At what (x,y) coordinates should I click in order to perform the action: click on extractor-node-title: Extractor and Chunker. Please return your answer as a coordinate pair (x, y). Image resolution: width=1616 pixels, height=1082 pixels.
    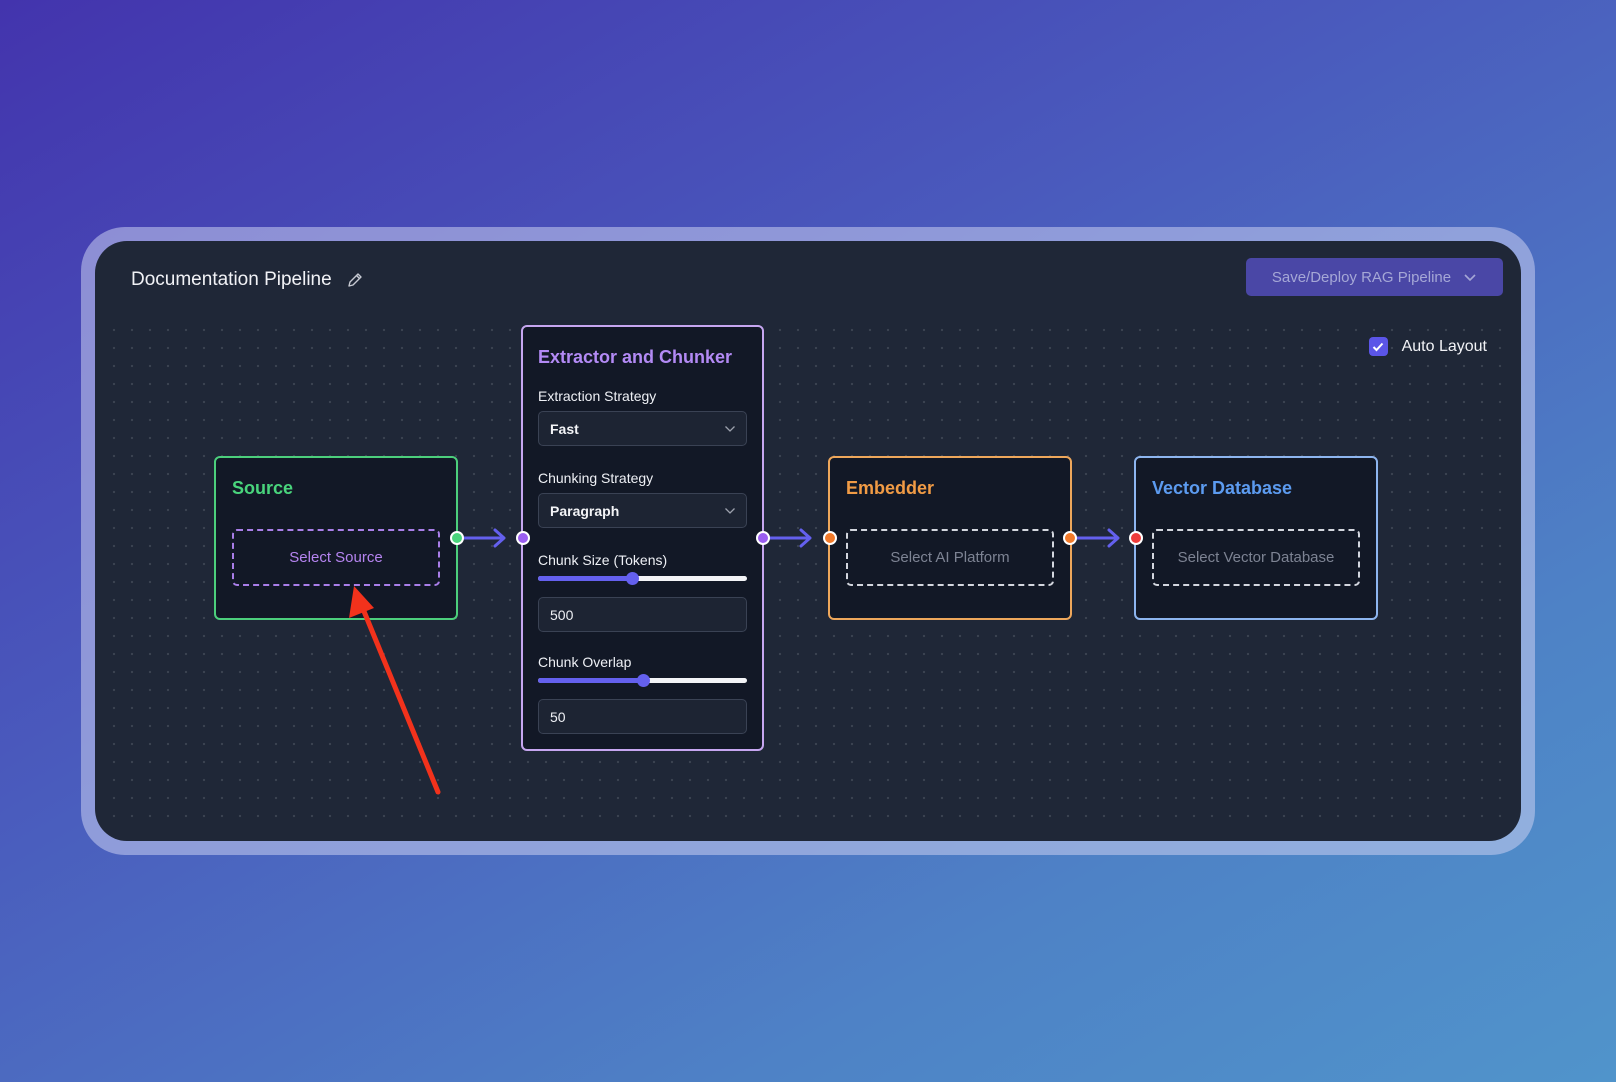
    Looking at the image, I should click on (635, 357).